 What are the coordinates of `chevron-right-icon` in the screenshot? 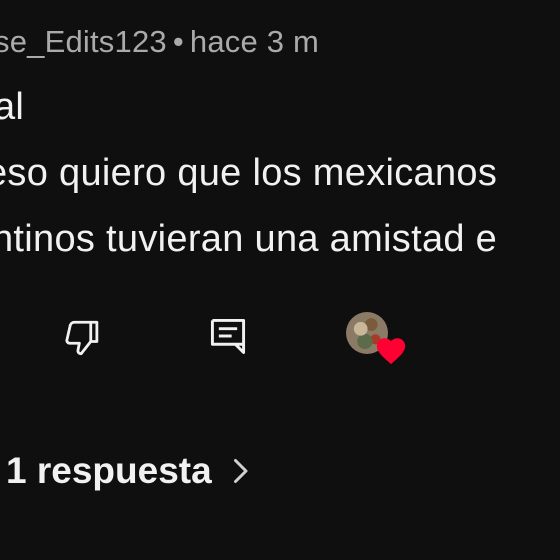 It's located at (240, 471).